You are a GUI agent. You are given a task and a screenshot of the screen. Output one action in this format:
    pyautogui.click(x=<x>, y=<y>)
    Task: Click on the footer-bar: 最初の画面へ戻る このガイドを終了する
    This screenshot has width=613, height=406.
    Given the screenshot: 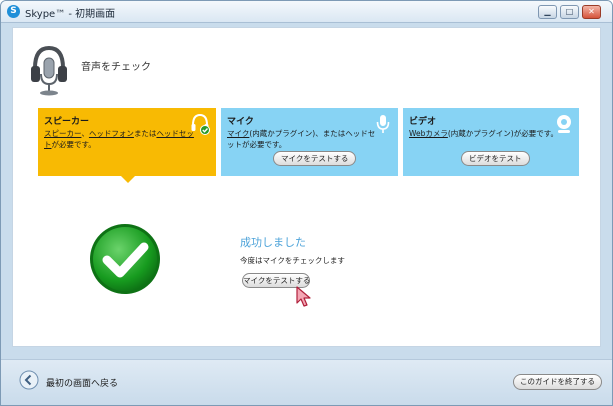 What is the action you would take?
    pyautogui.click(x=306, y=382)
    